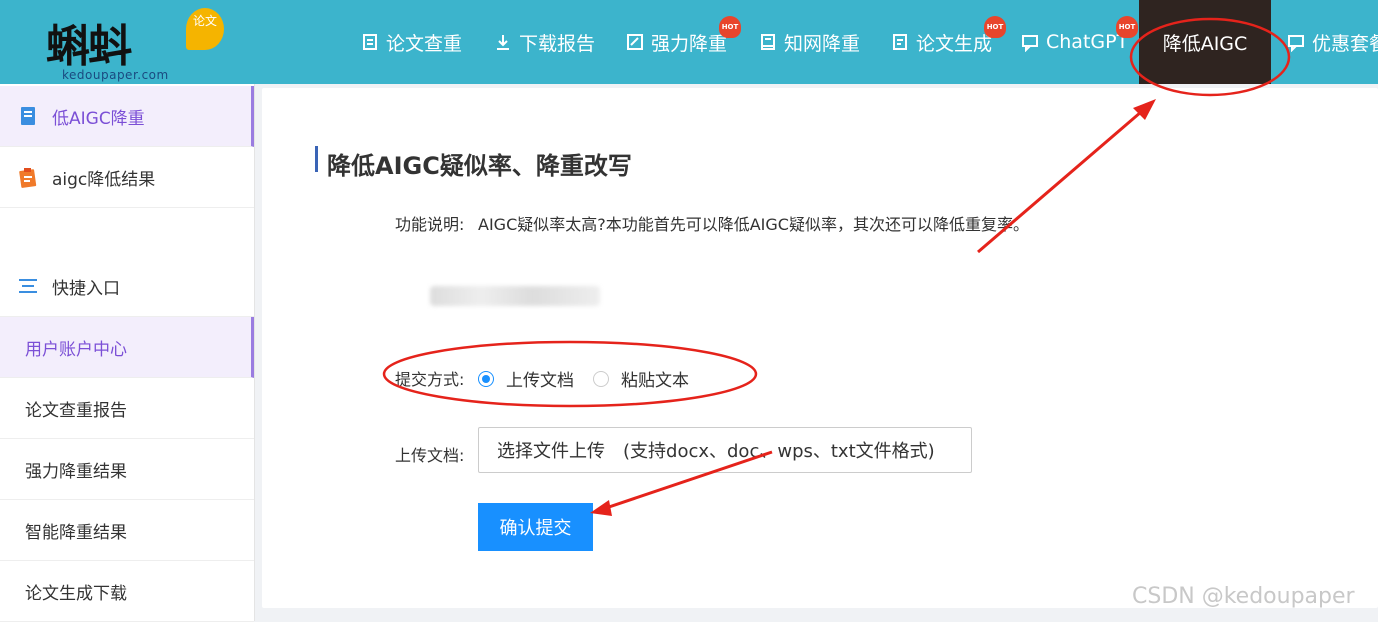 This screenshot has height=622, width=1378. I want to click on sidebar-item-check-report: 论文查重报告, so click(127, 408).